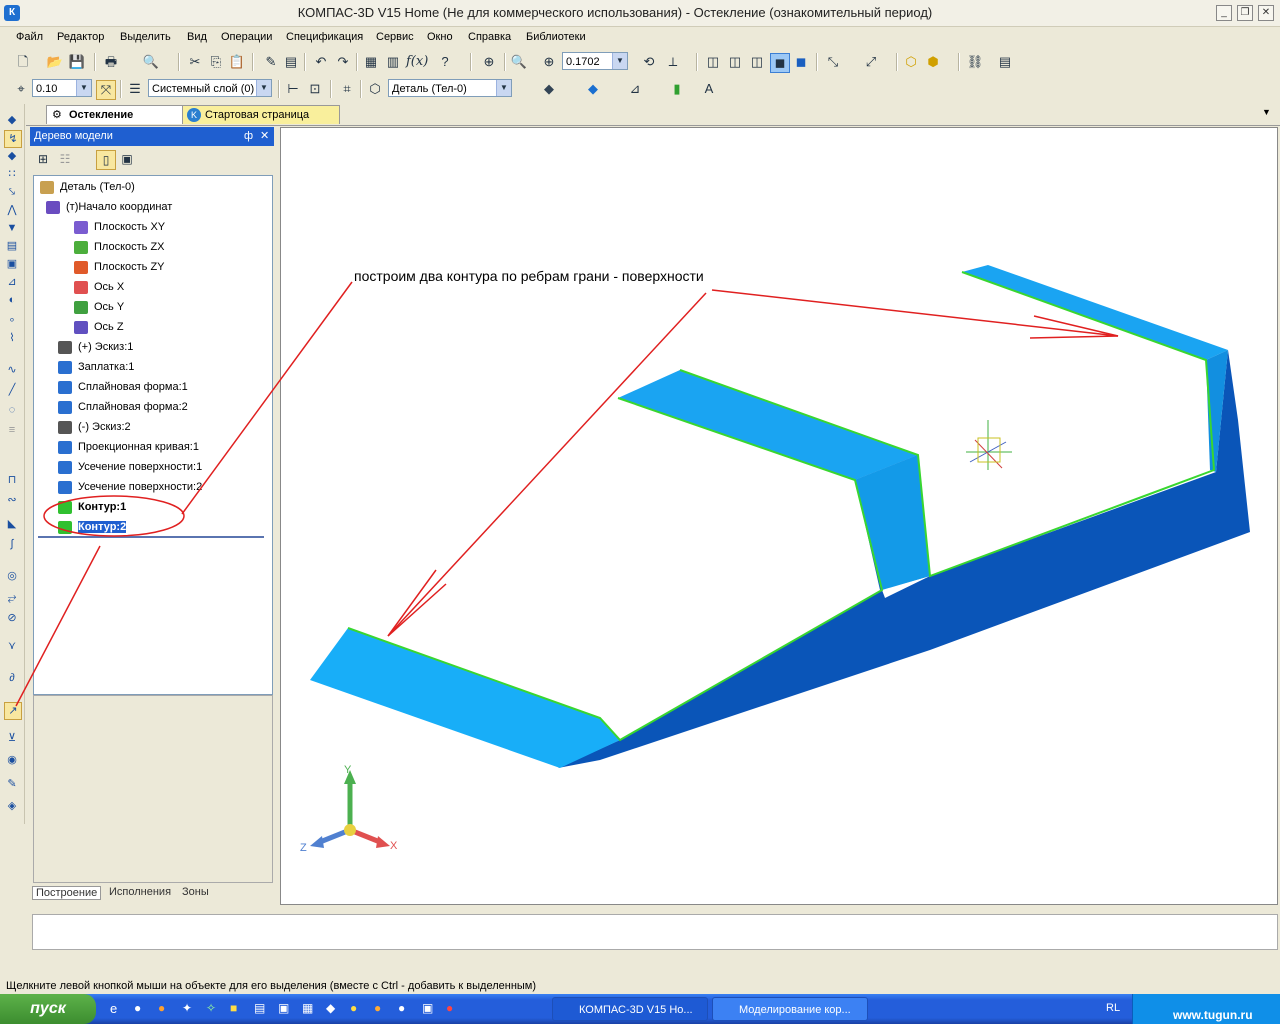 This screenshot has height=1024, width=1280. Describe the element at coordinates (1113, 1008) in the screenshot. I see `language-indicator: RL` at that location.